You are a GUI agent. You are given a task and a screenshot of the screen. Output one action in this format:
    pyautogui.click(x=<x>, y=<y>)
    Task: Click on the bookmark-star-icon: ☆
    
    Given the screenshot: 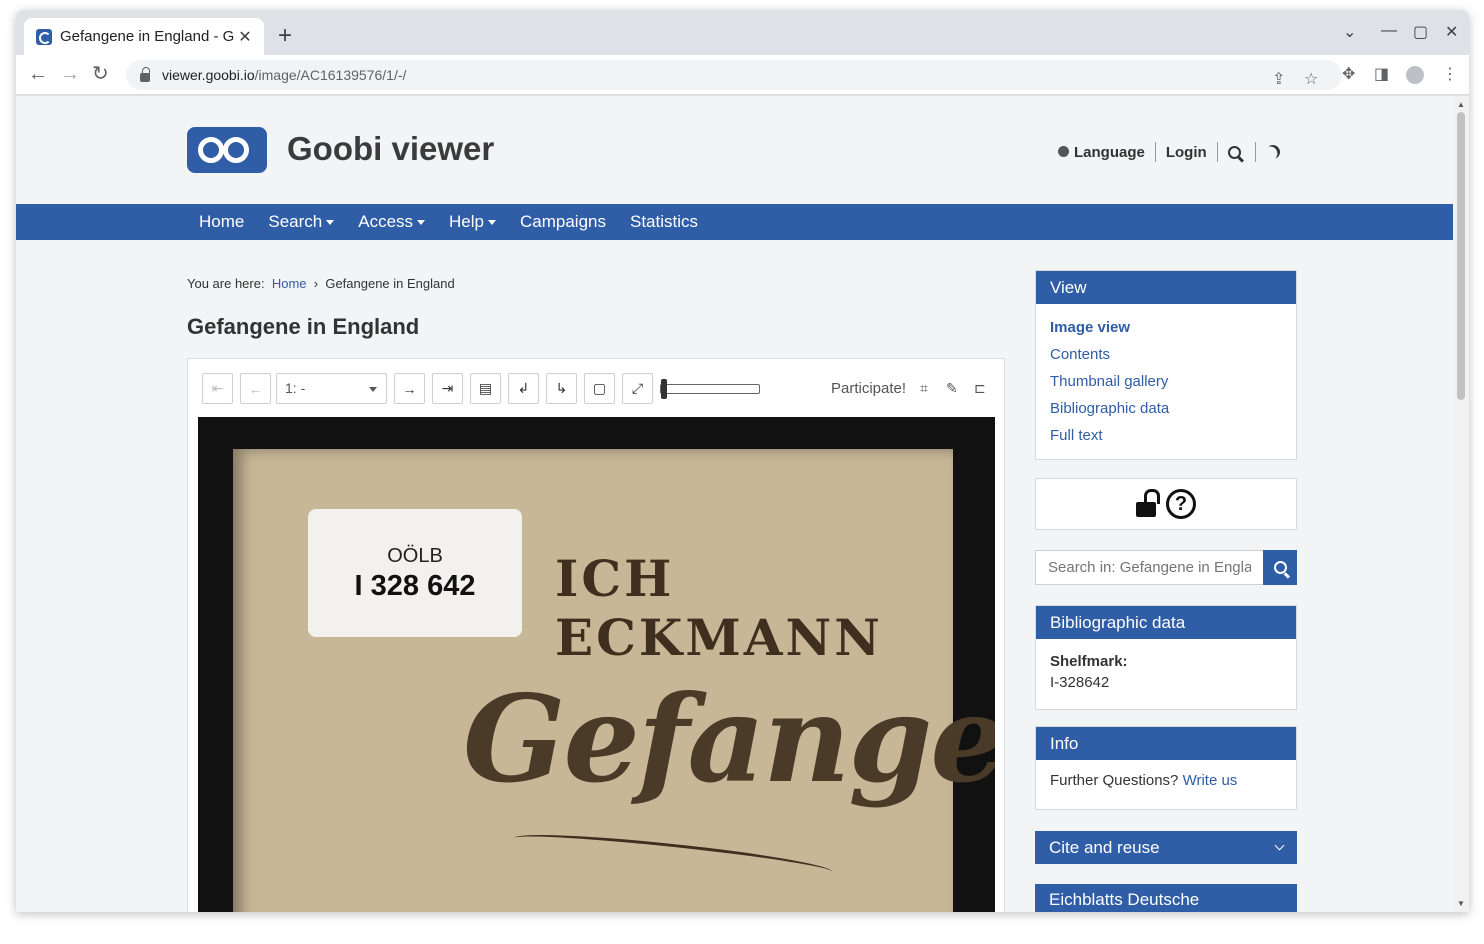 What is the action you would take?
    pyautogui.click(x=1311, y=79)
    